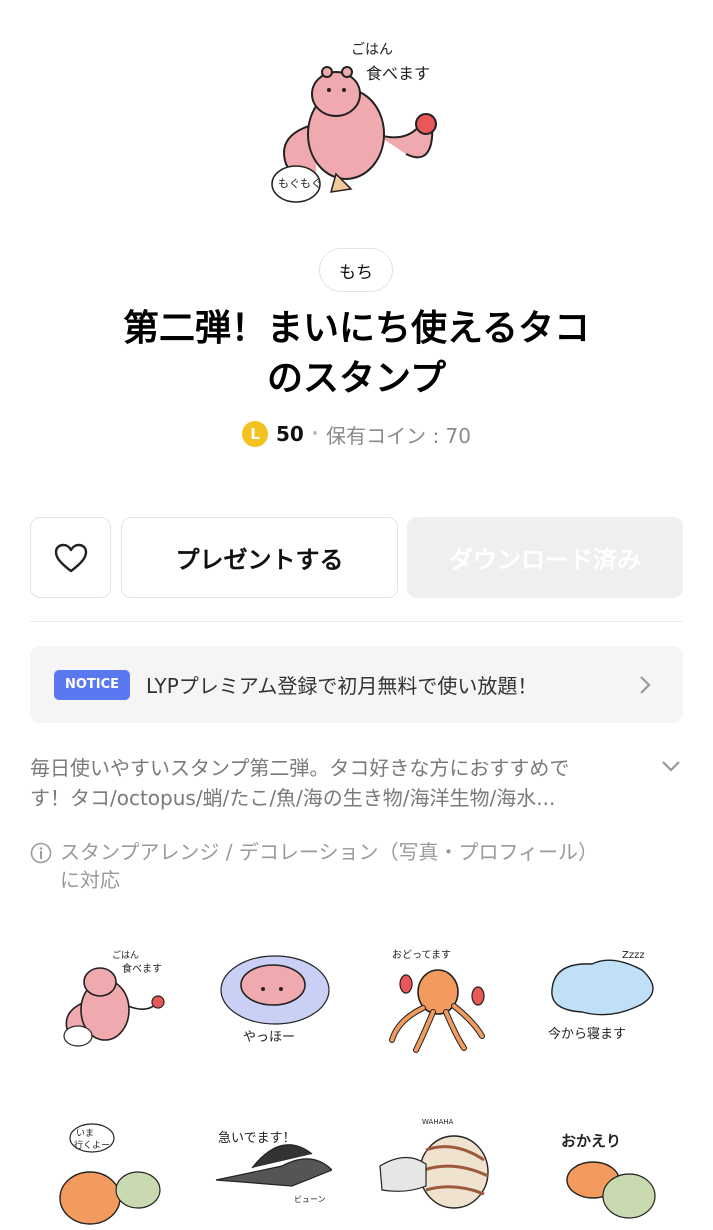 The height and width of the screenshot is (1230, 713). What do you see at coordinates (110, 1000) in the screenshot?
I see `sticker-thumbnail-1: ごはん 食べます` at bounding box center [110, 1000].